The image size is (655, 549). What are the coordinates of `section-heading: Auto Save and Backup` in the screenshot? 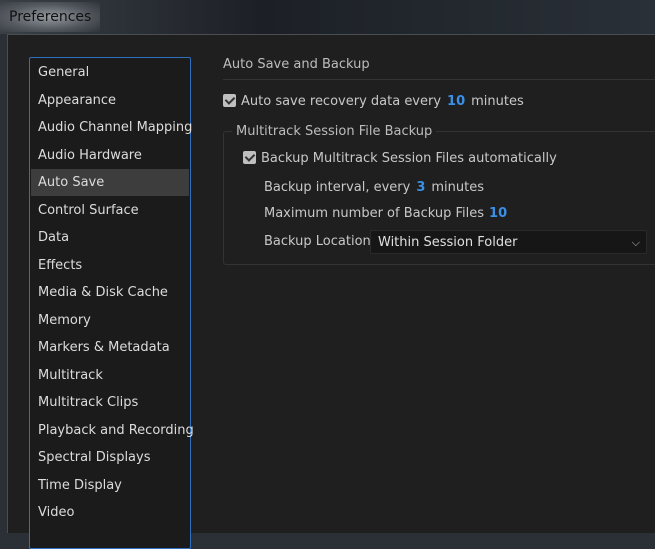 It's located at (439, 68).